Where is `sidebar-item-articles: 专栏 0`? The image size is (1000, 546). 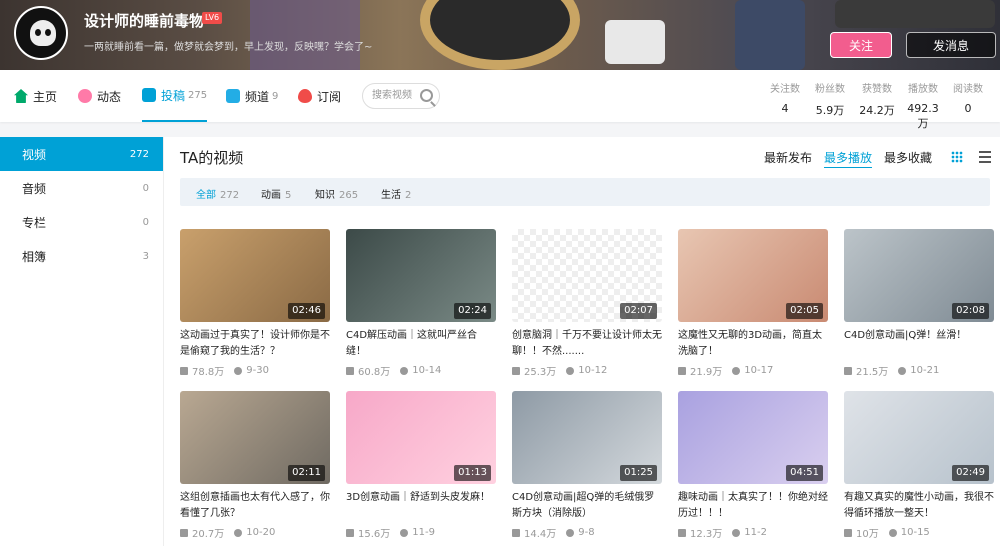 sidebar-item-articles: 专栏 0 is located at coordinates (81, 222).